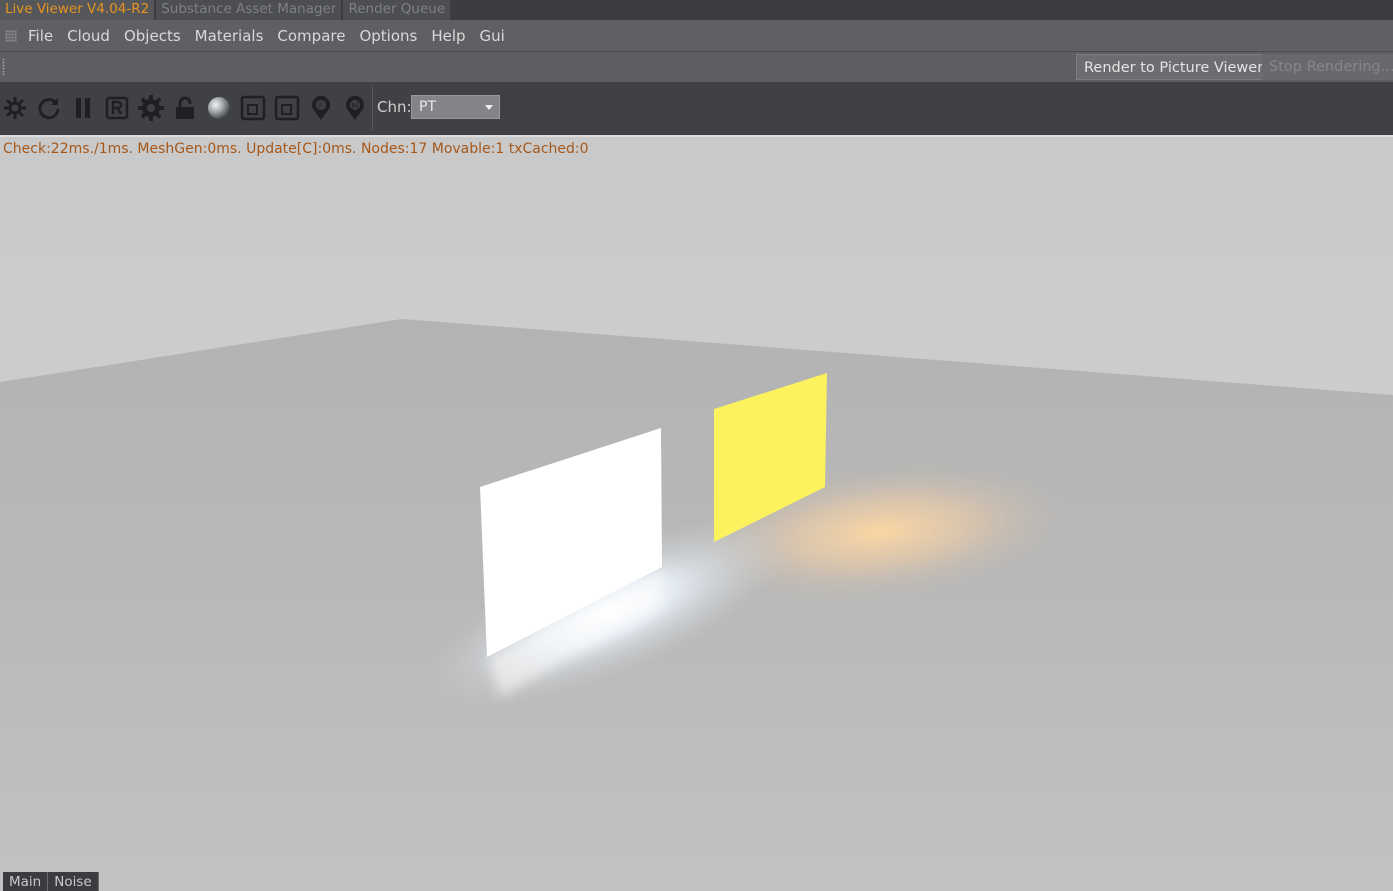 The image size is (1393, 891). What do you see at coordinates (152, 36) in the screenshot?
I see `menu-objects: Objects` at bounding box center [152, 36].